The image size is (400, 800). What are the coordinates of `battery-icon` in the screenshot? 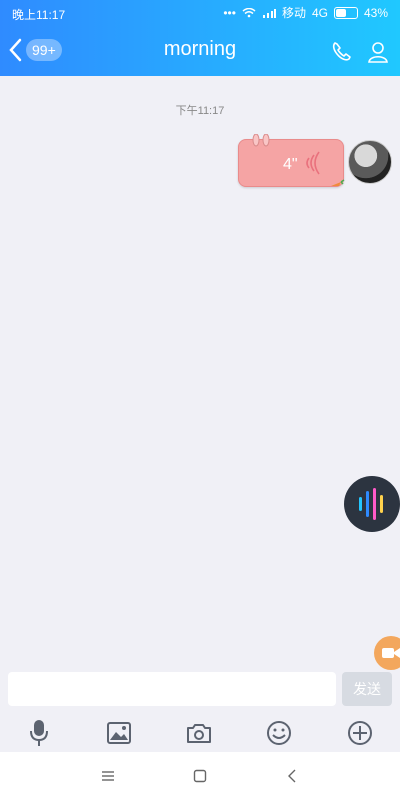 It's located at (345, 12).